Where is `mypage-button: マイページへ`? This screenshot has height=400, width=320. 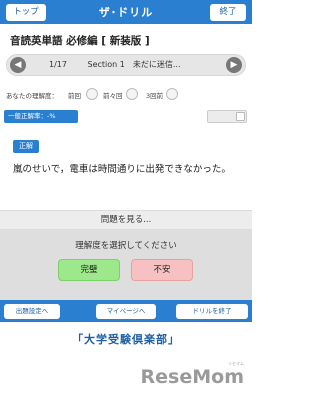
mypage-button: マイページへ is located at coordinates (126, 311).